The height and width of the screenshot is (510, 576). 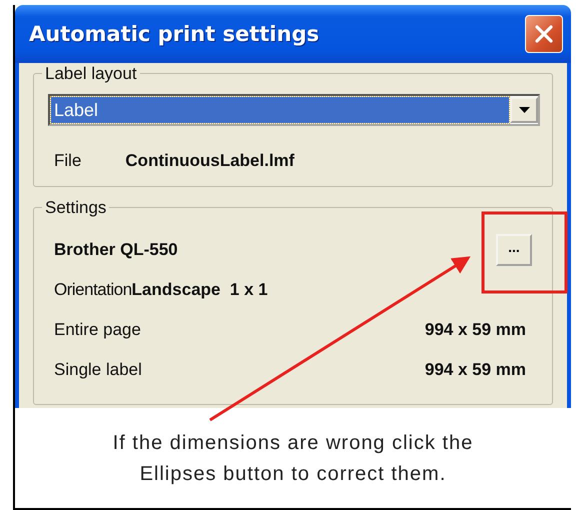 What do you see at coordinates (91, 74) in the screenshot?
I see `group-title: Label layout` at bounding box center [91, 74].